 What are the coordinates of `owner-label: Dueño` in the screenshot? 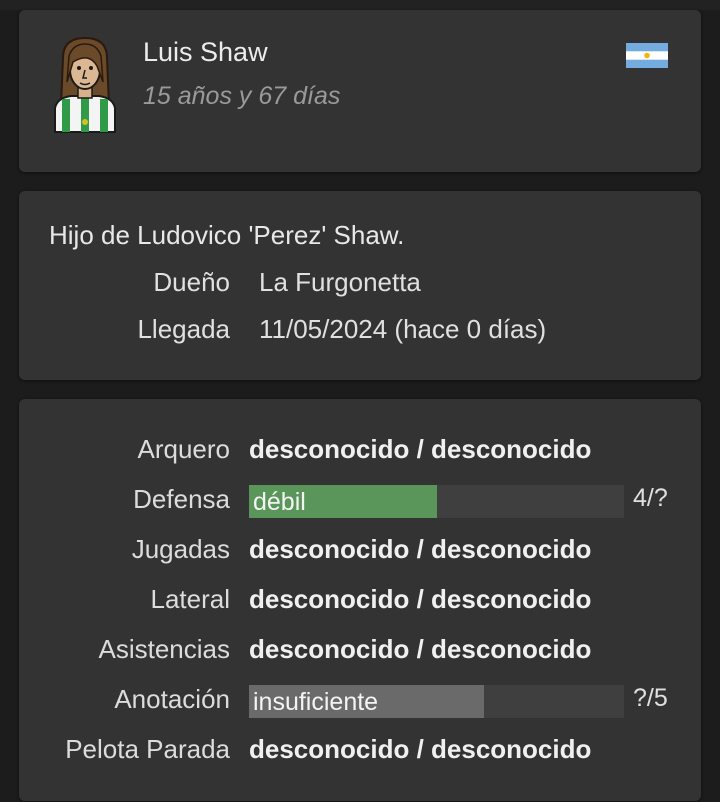 It's located at (191, 282).